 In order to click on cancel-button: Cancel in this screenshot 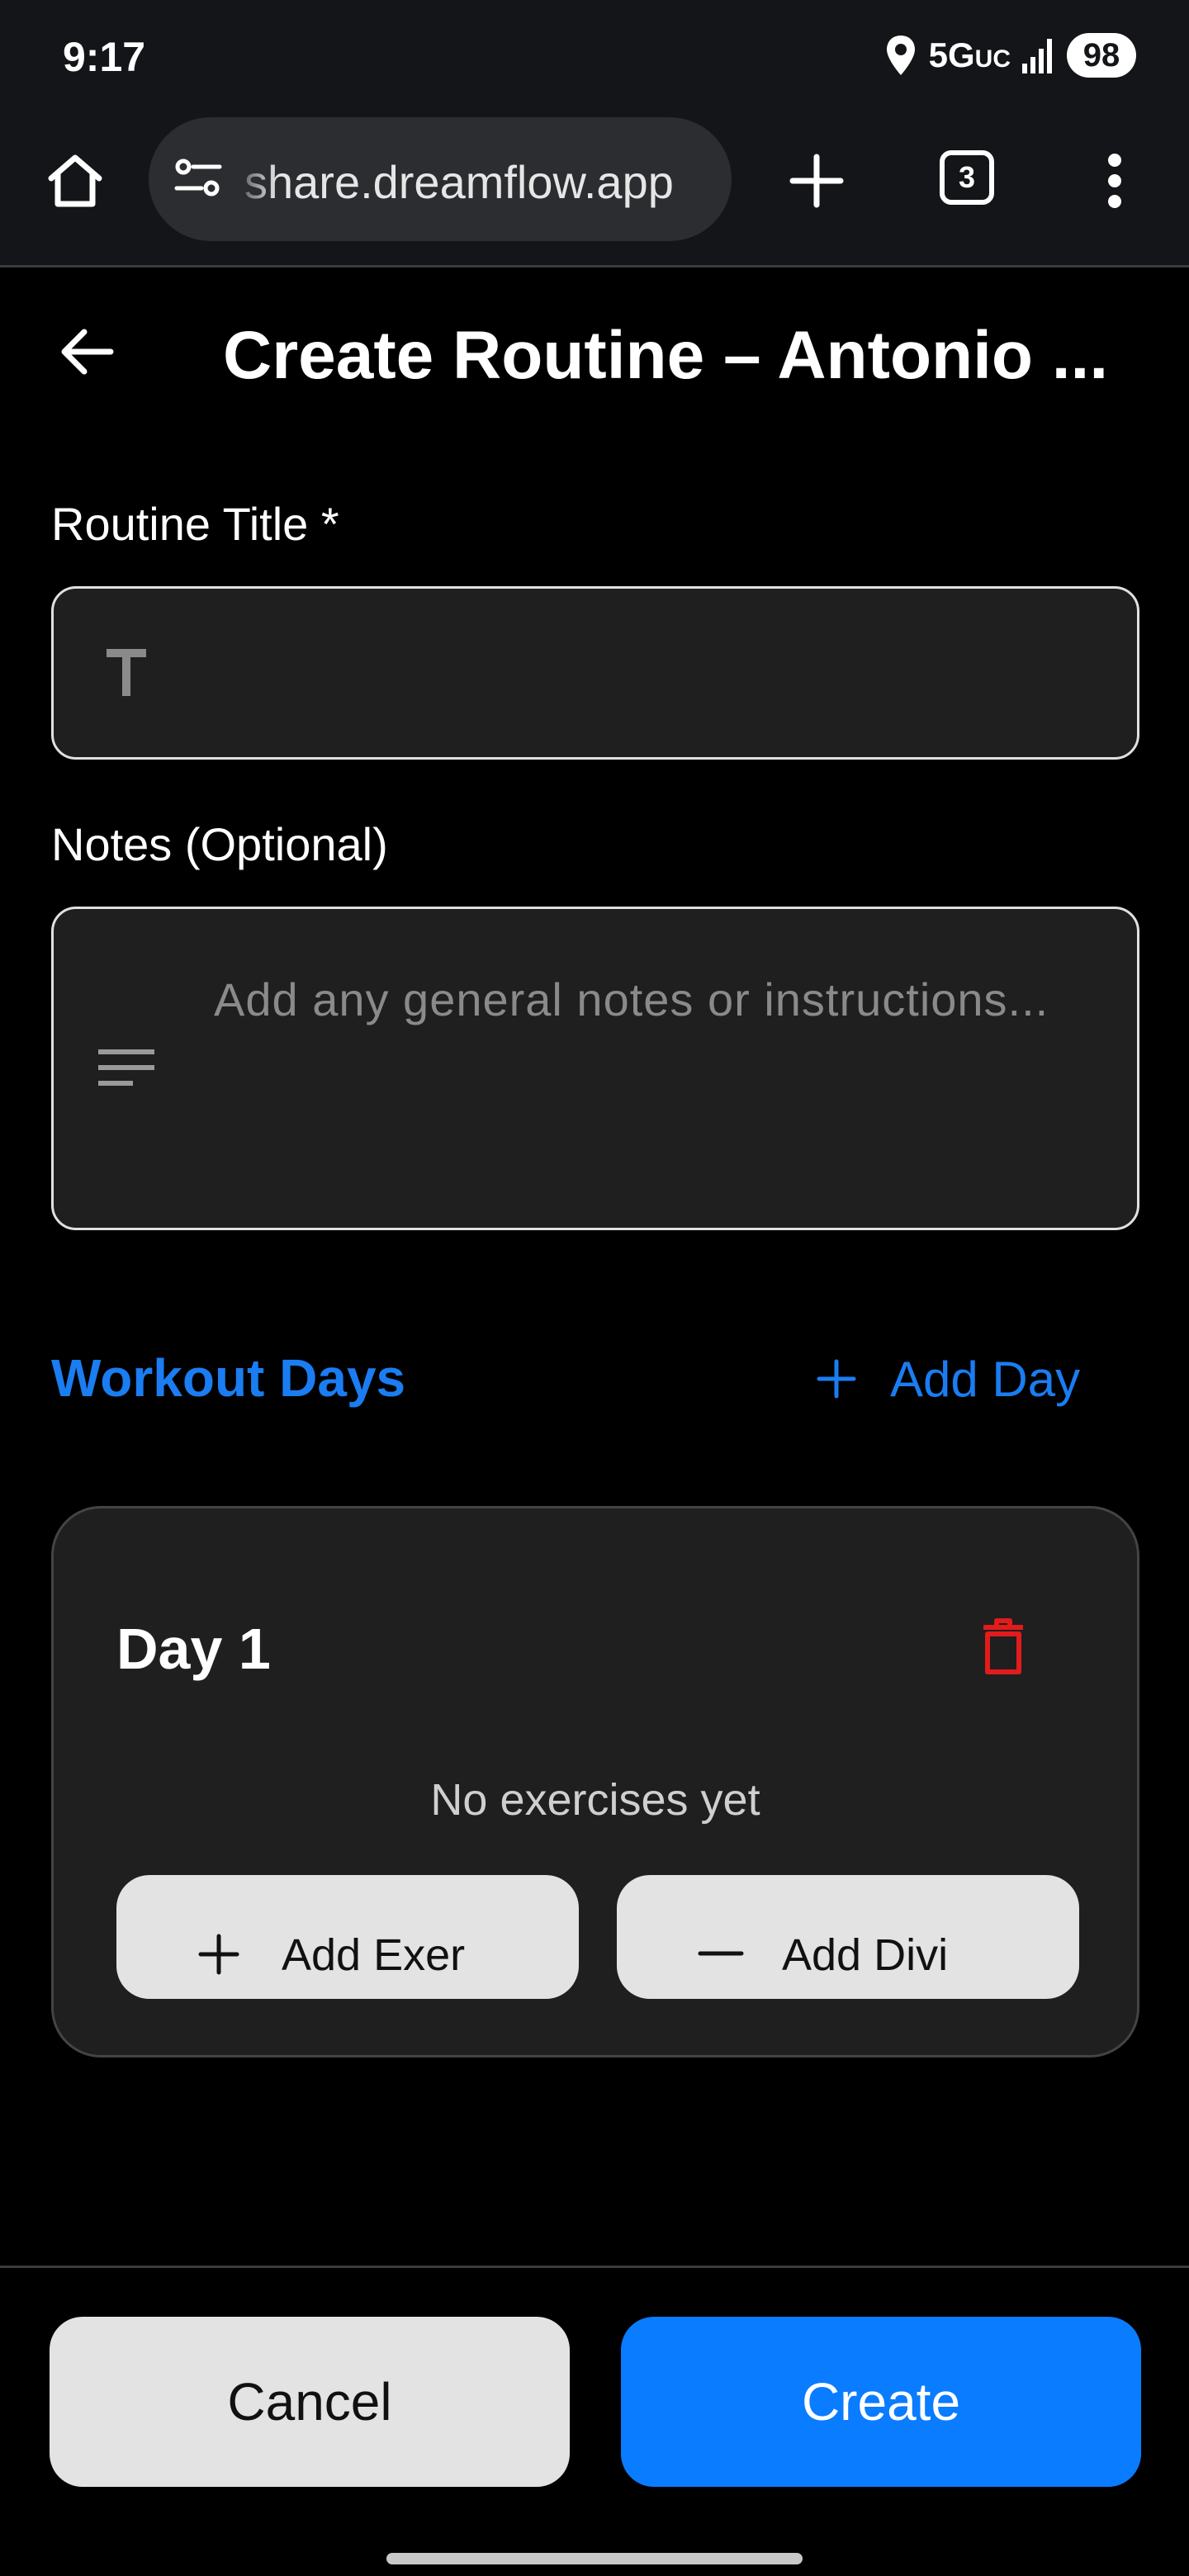, I will do `click(310, 2402)`.